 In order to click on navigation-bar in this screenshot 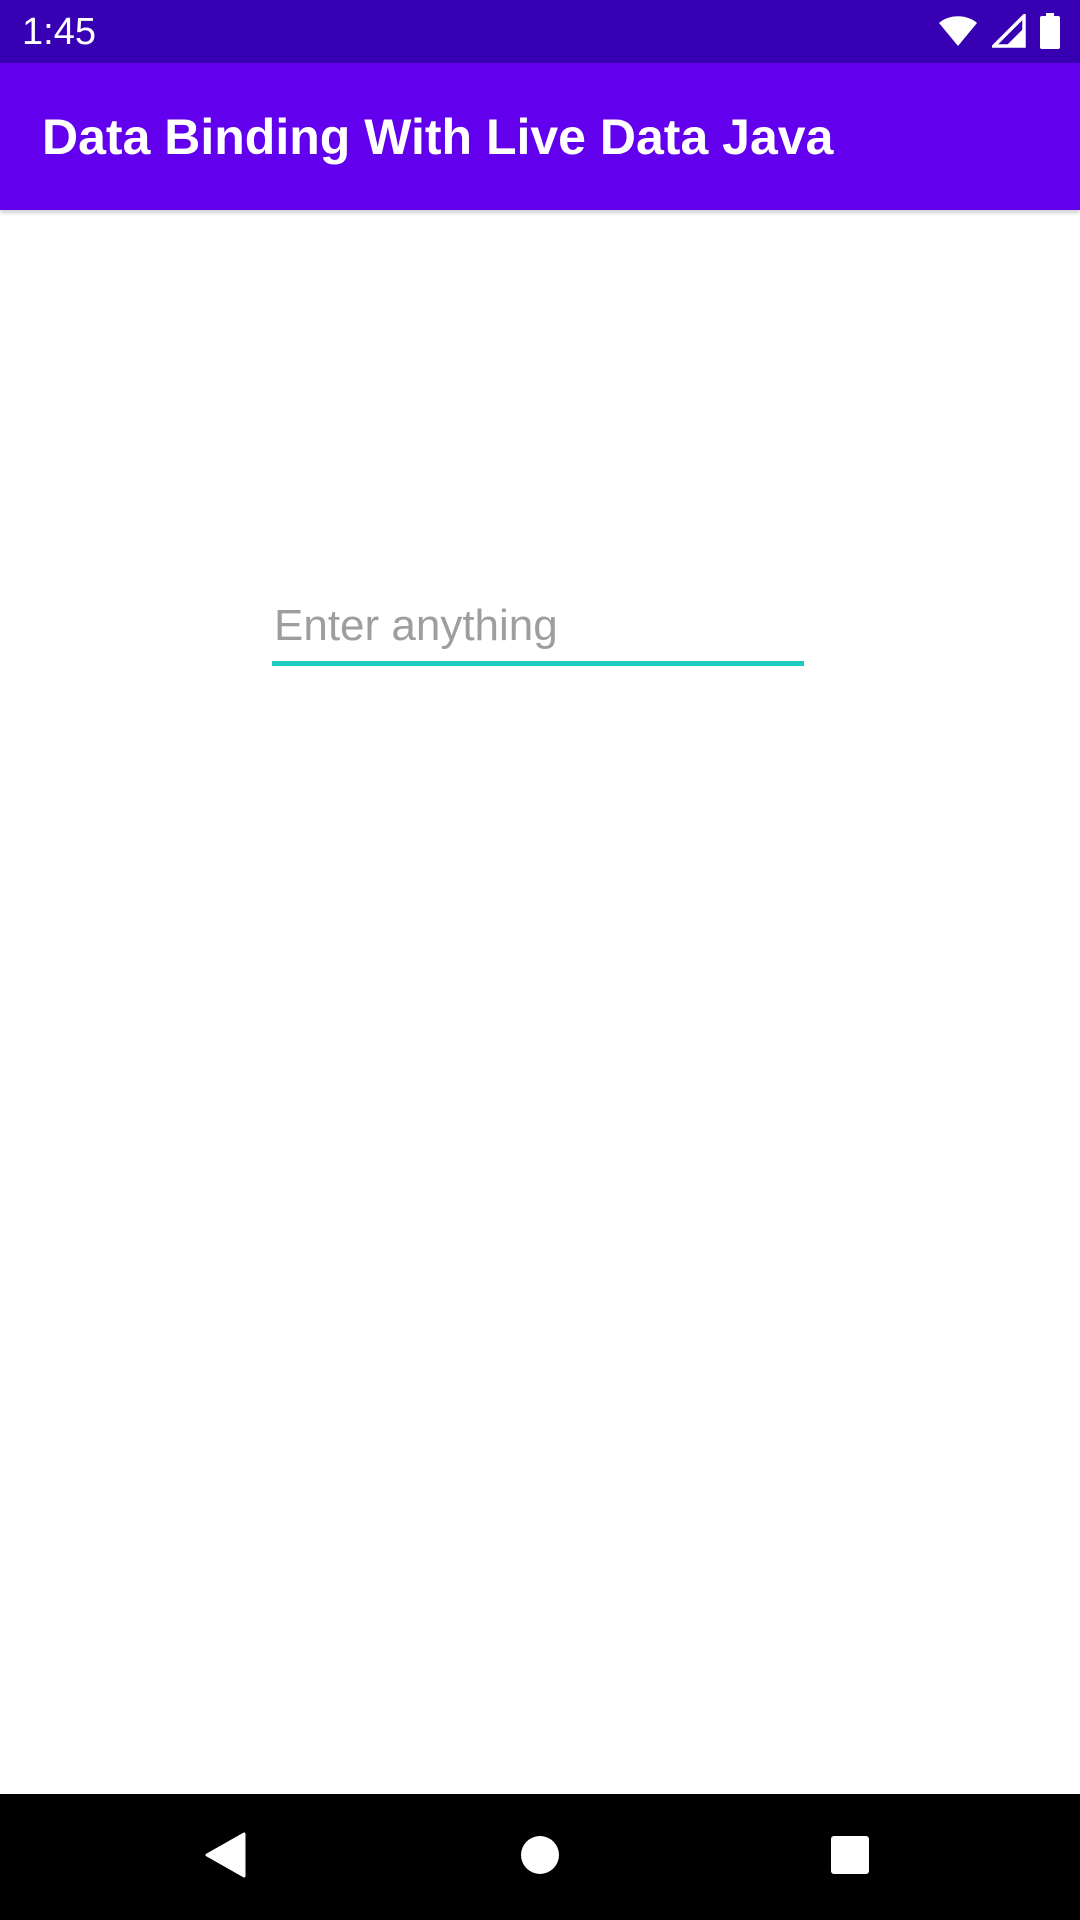, I will do `click(540, 1857)`.